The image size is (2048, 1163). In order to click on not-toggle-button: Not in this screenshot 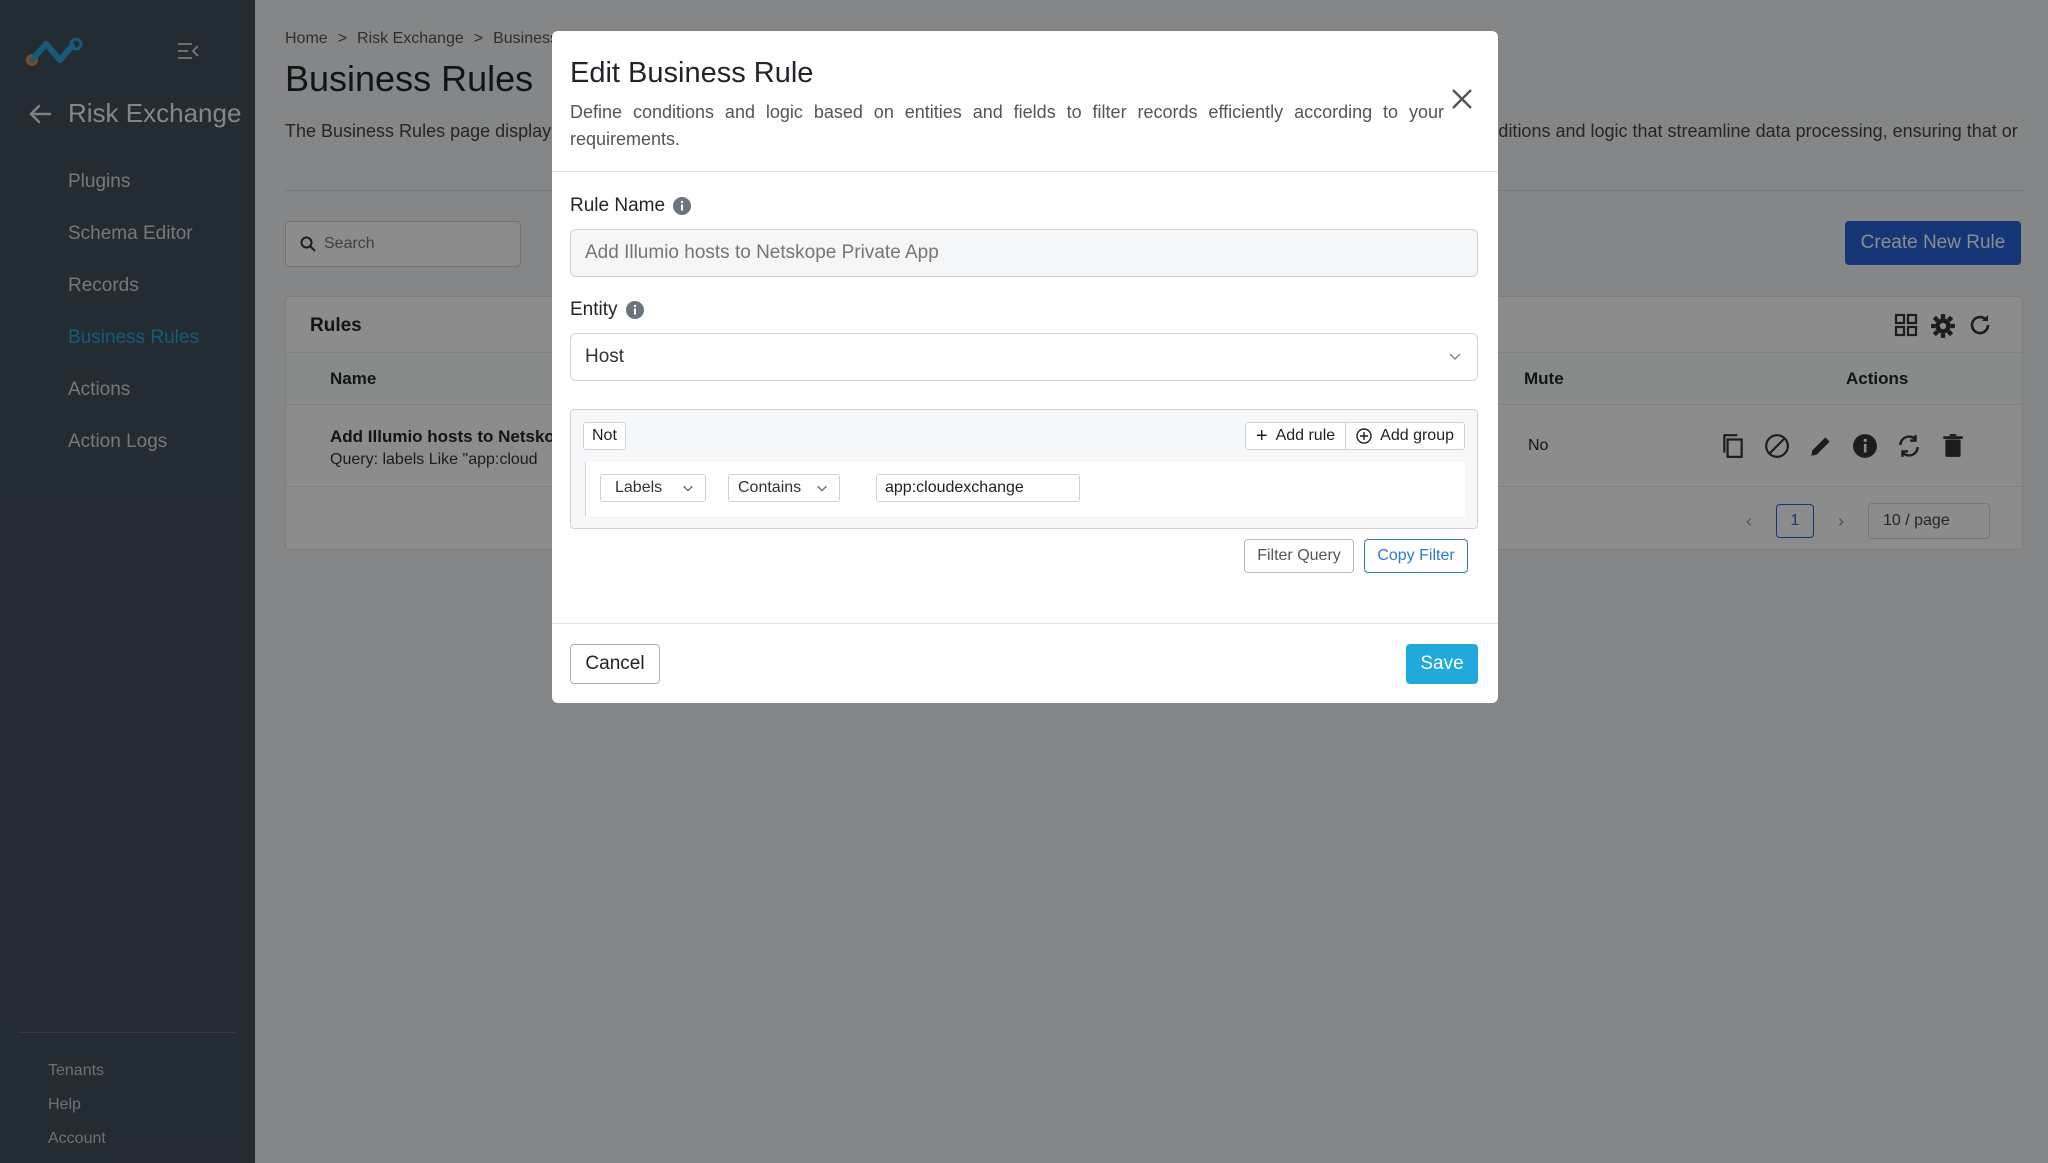, I will do `click(604, 436)`.